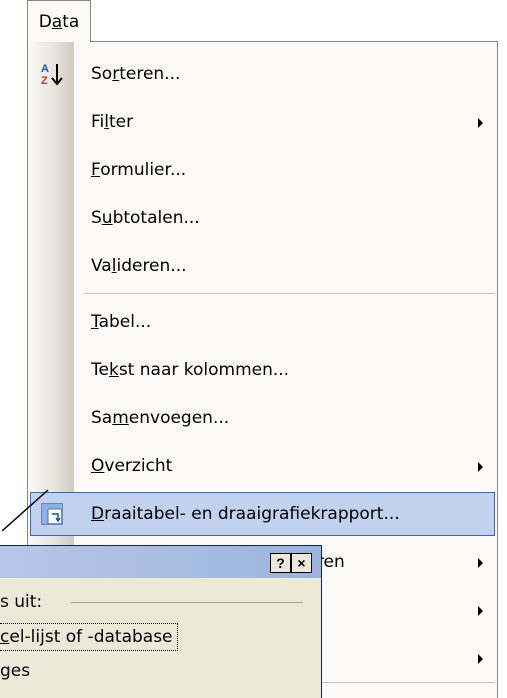 The height and width of the screenshot is (698, 507). What do you see at coordinates (301, 563) in the screenshot?
I see `close-button: ×` at bounding box center [301, 563].